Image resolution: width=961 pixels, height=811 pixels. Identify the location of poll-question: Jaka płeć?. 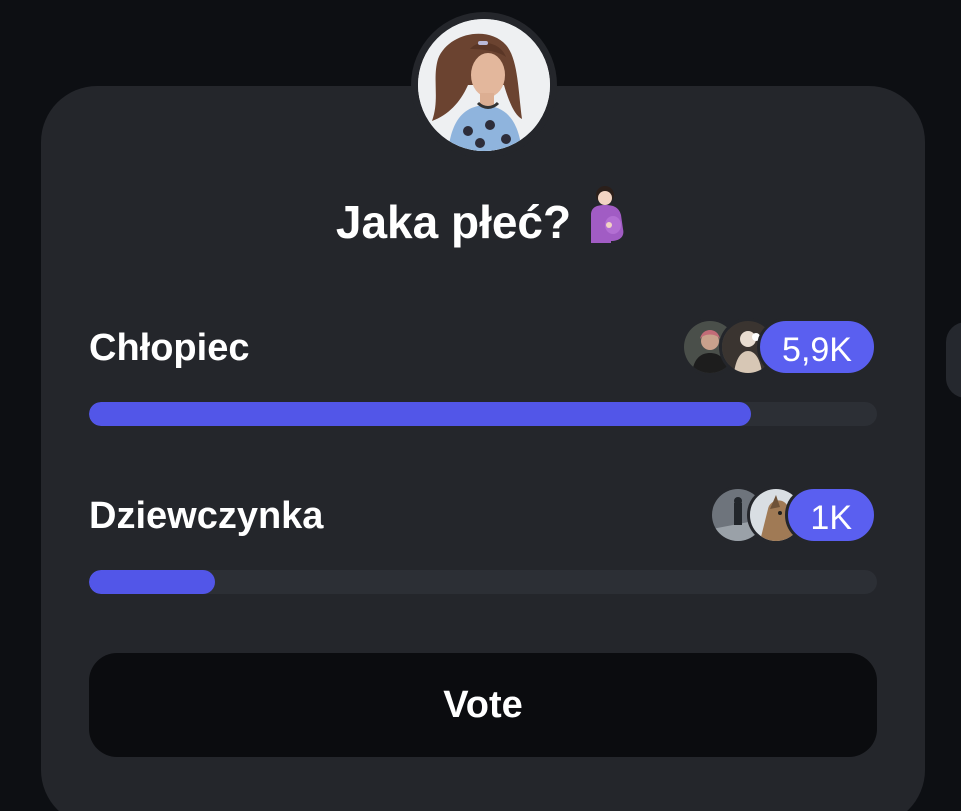
(480, 222).